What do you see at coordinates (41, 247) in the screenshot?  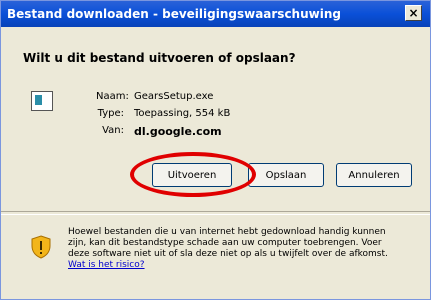 I see `shield-warning-icon` at bounding box center [41, 247].